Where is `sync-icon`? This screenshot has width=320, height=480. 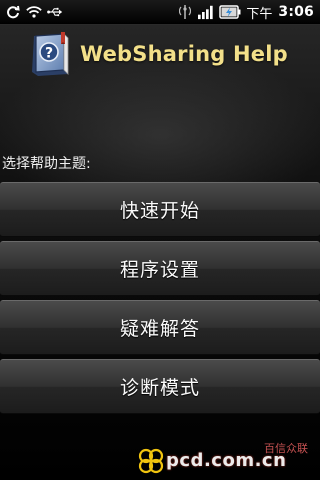 sync-icon is located at coordinates (13, 12).